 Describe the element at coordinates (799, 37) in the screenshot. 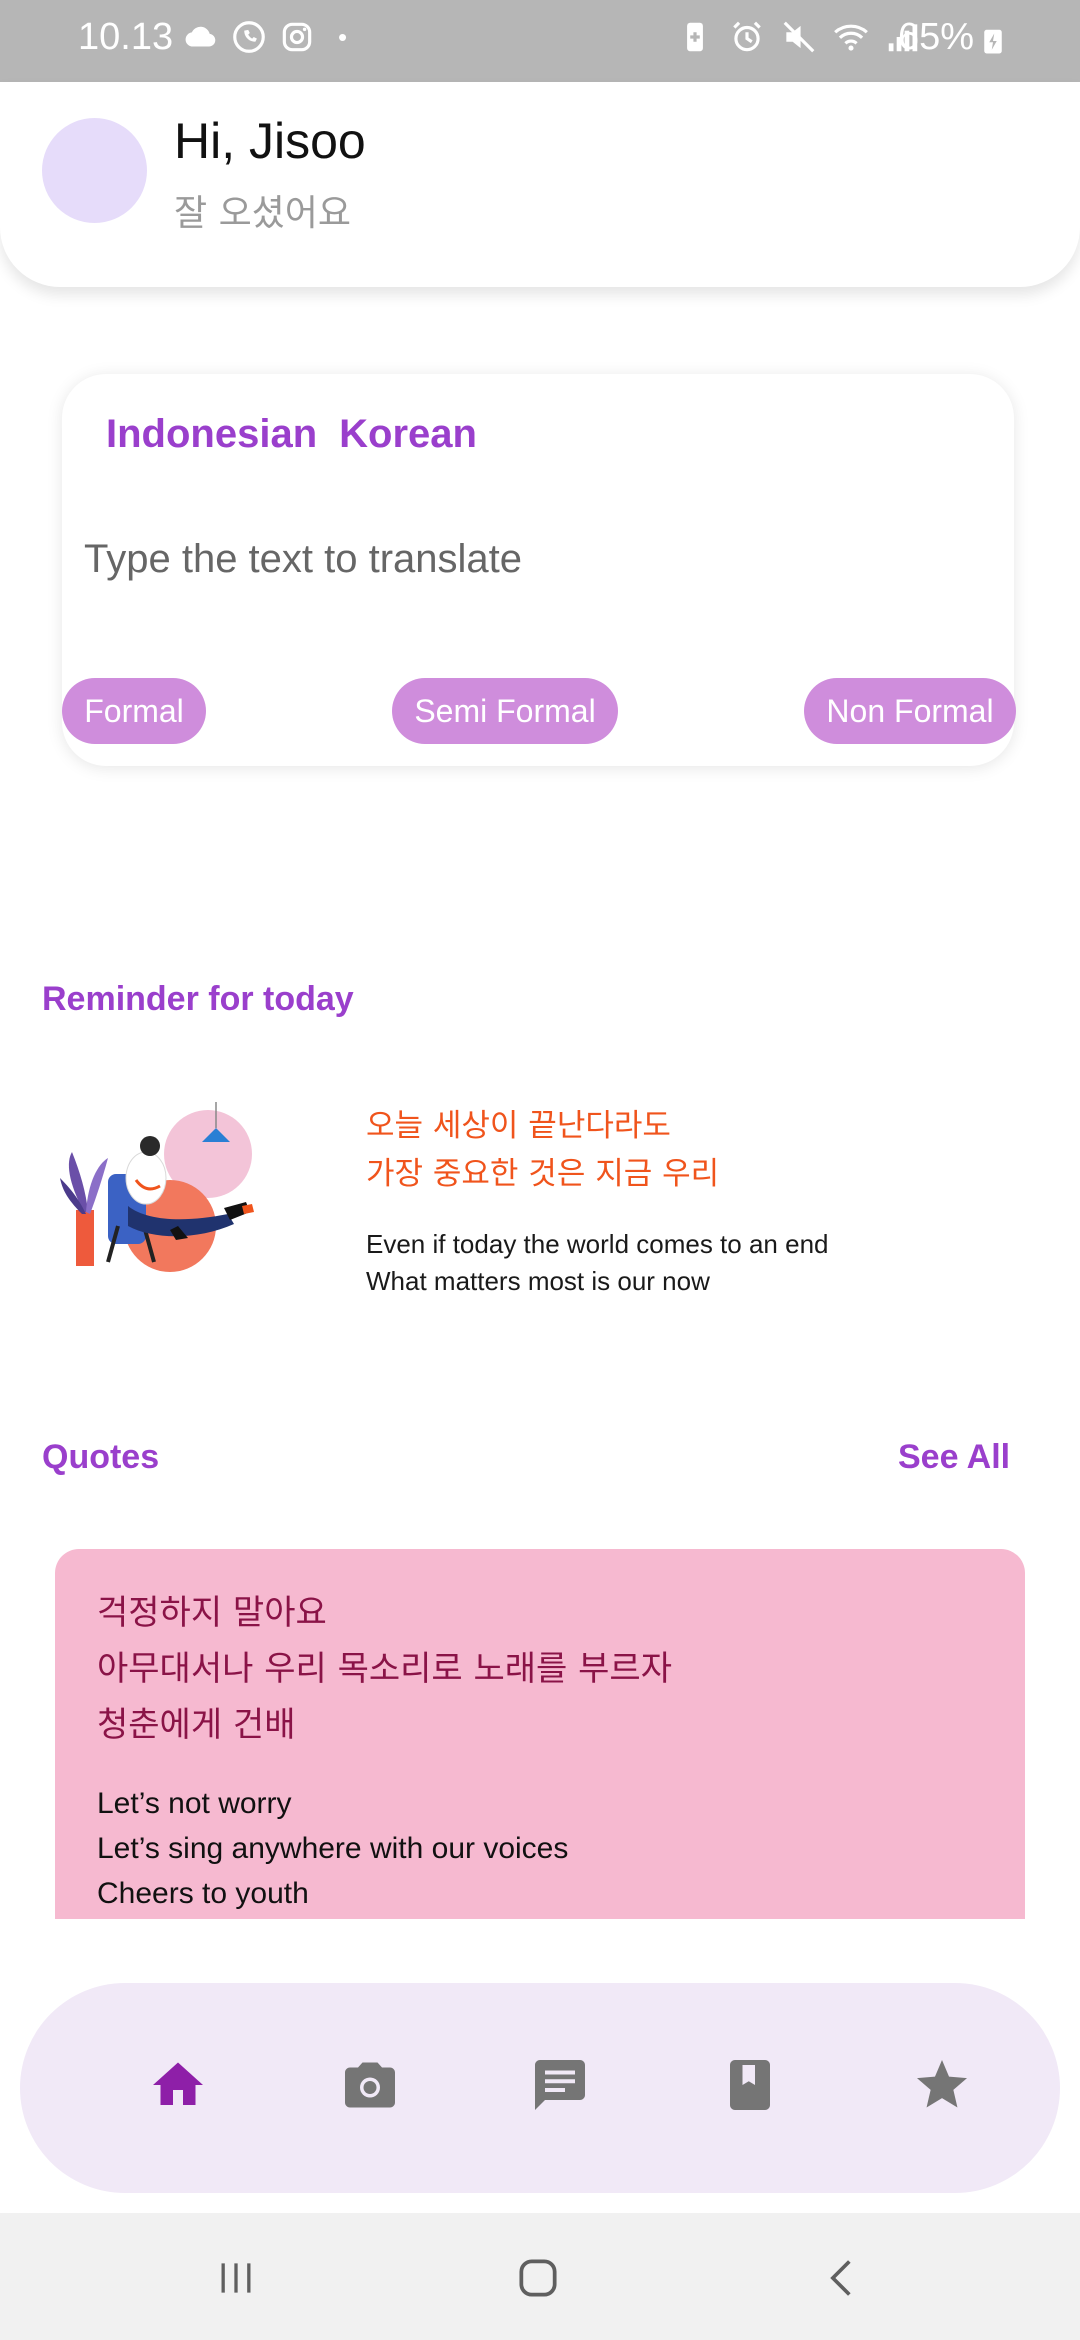

I see `mute-icon` at that location.